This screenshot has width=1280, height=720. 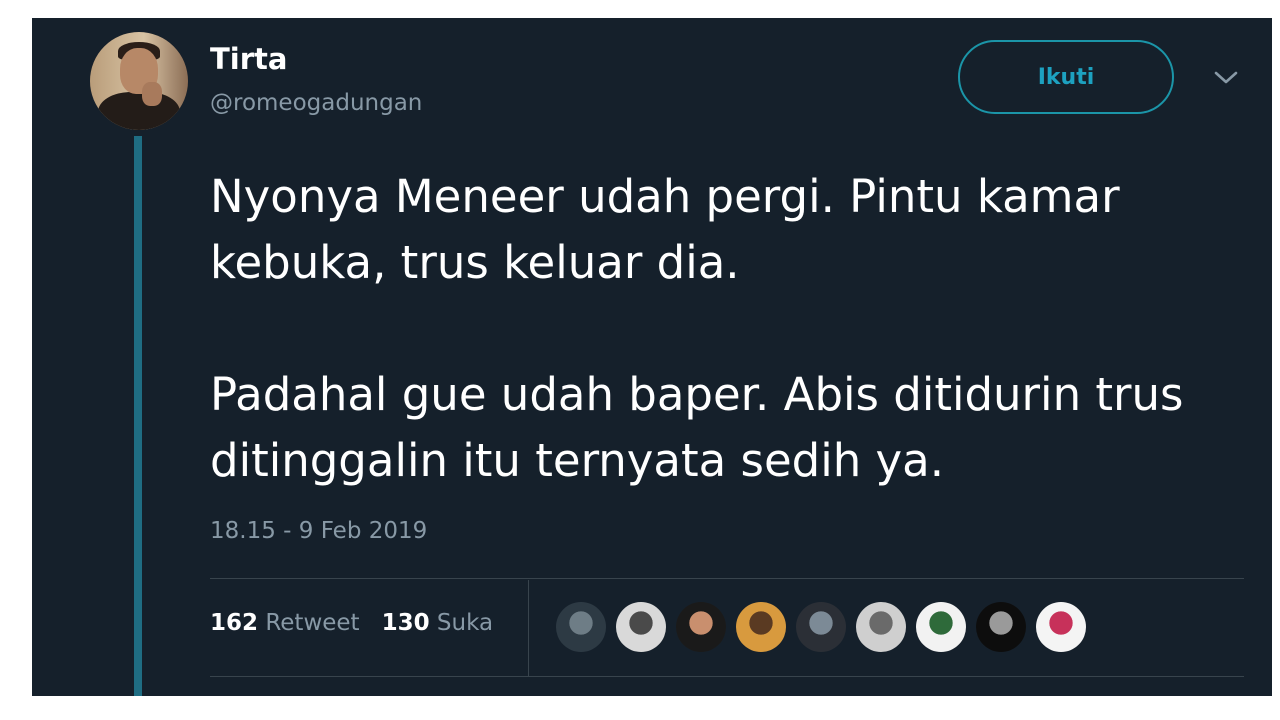 I want to click on retweet-label: Retweet, so click(x=312, y=623).